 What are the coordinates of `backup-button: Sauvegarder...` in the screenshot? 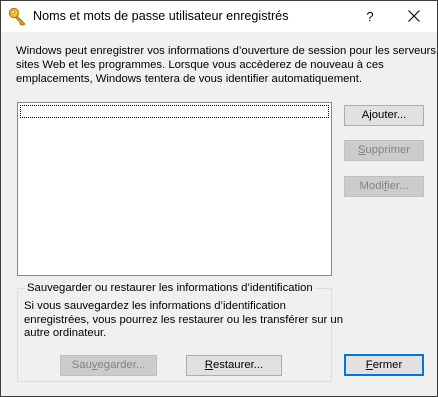 It's located at (108, 365).